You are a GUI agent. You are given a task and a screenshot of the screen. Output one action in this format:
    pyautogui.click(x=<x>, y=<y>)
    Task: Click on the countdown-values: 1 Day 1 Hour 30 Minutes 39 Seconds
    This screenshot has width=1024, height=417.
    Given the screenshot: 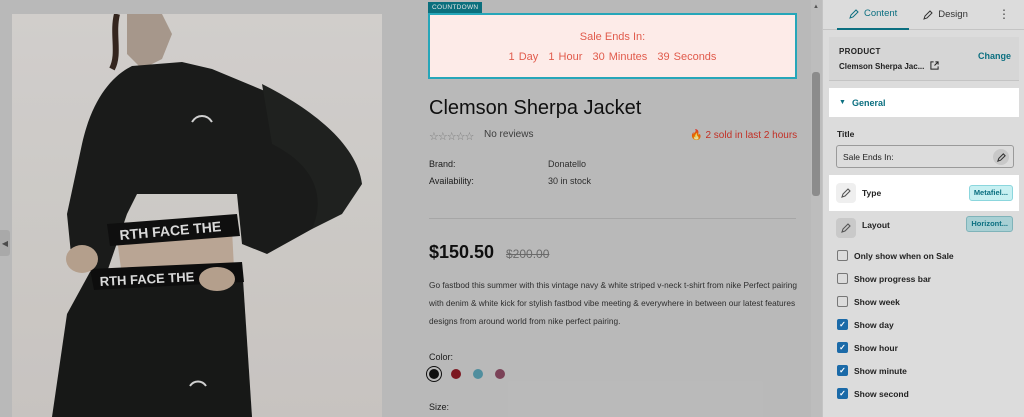 What is the action you would take?
    pyautogui.click(x=612, y=57)
    